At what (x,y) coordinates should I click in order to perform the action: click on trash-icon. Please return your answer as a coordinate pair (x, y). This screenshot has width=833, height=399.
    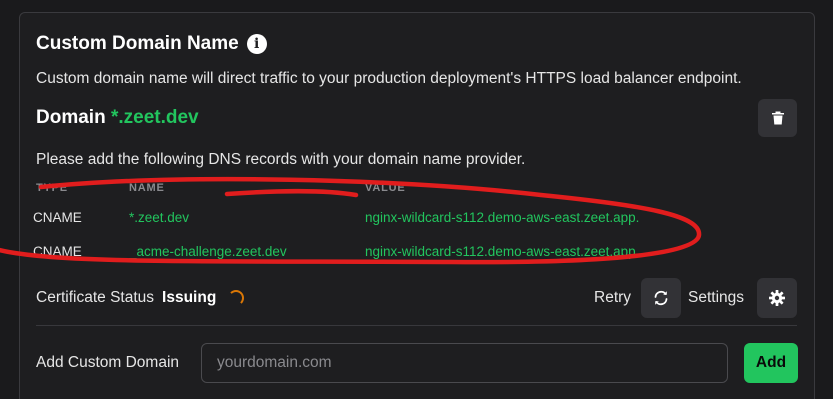
    Looking at the image, I should click on (777, 118).